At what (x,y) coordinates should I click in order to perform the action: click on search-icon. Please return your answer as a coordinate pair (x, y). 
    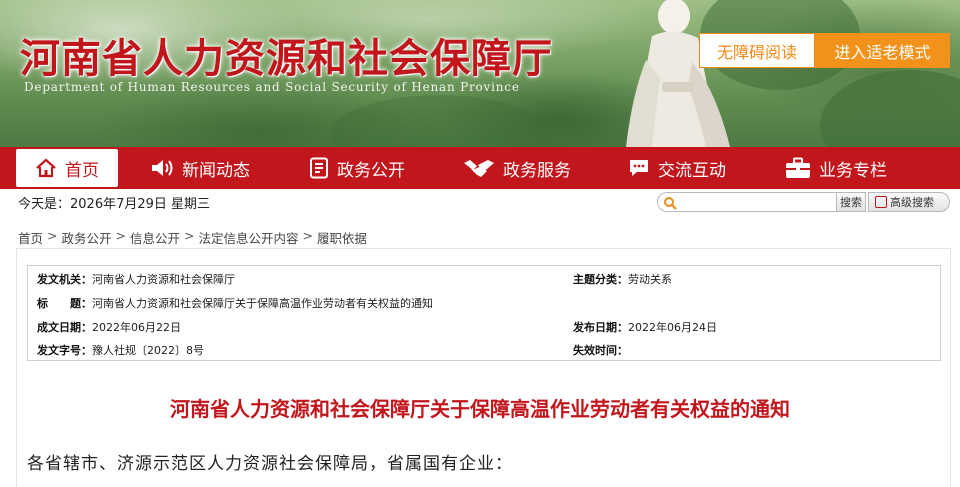
    Looking at the image, I should click on (670, 203).